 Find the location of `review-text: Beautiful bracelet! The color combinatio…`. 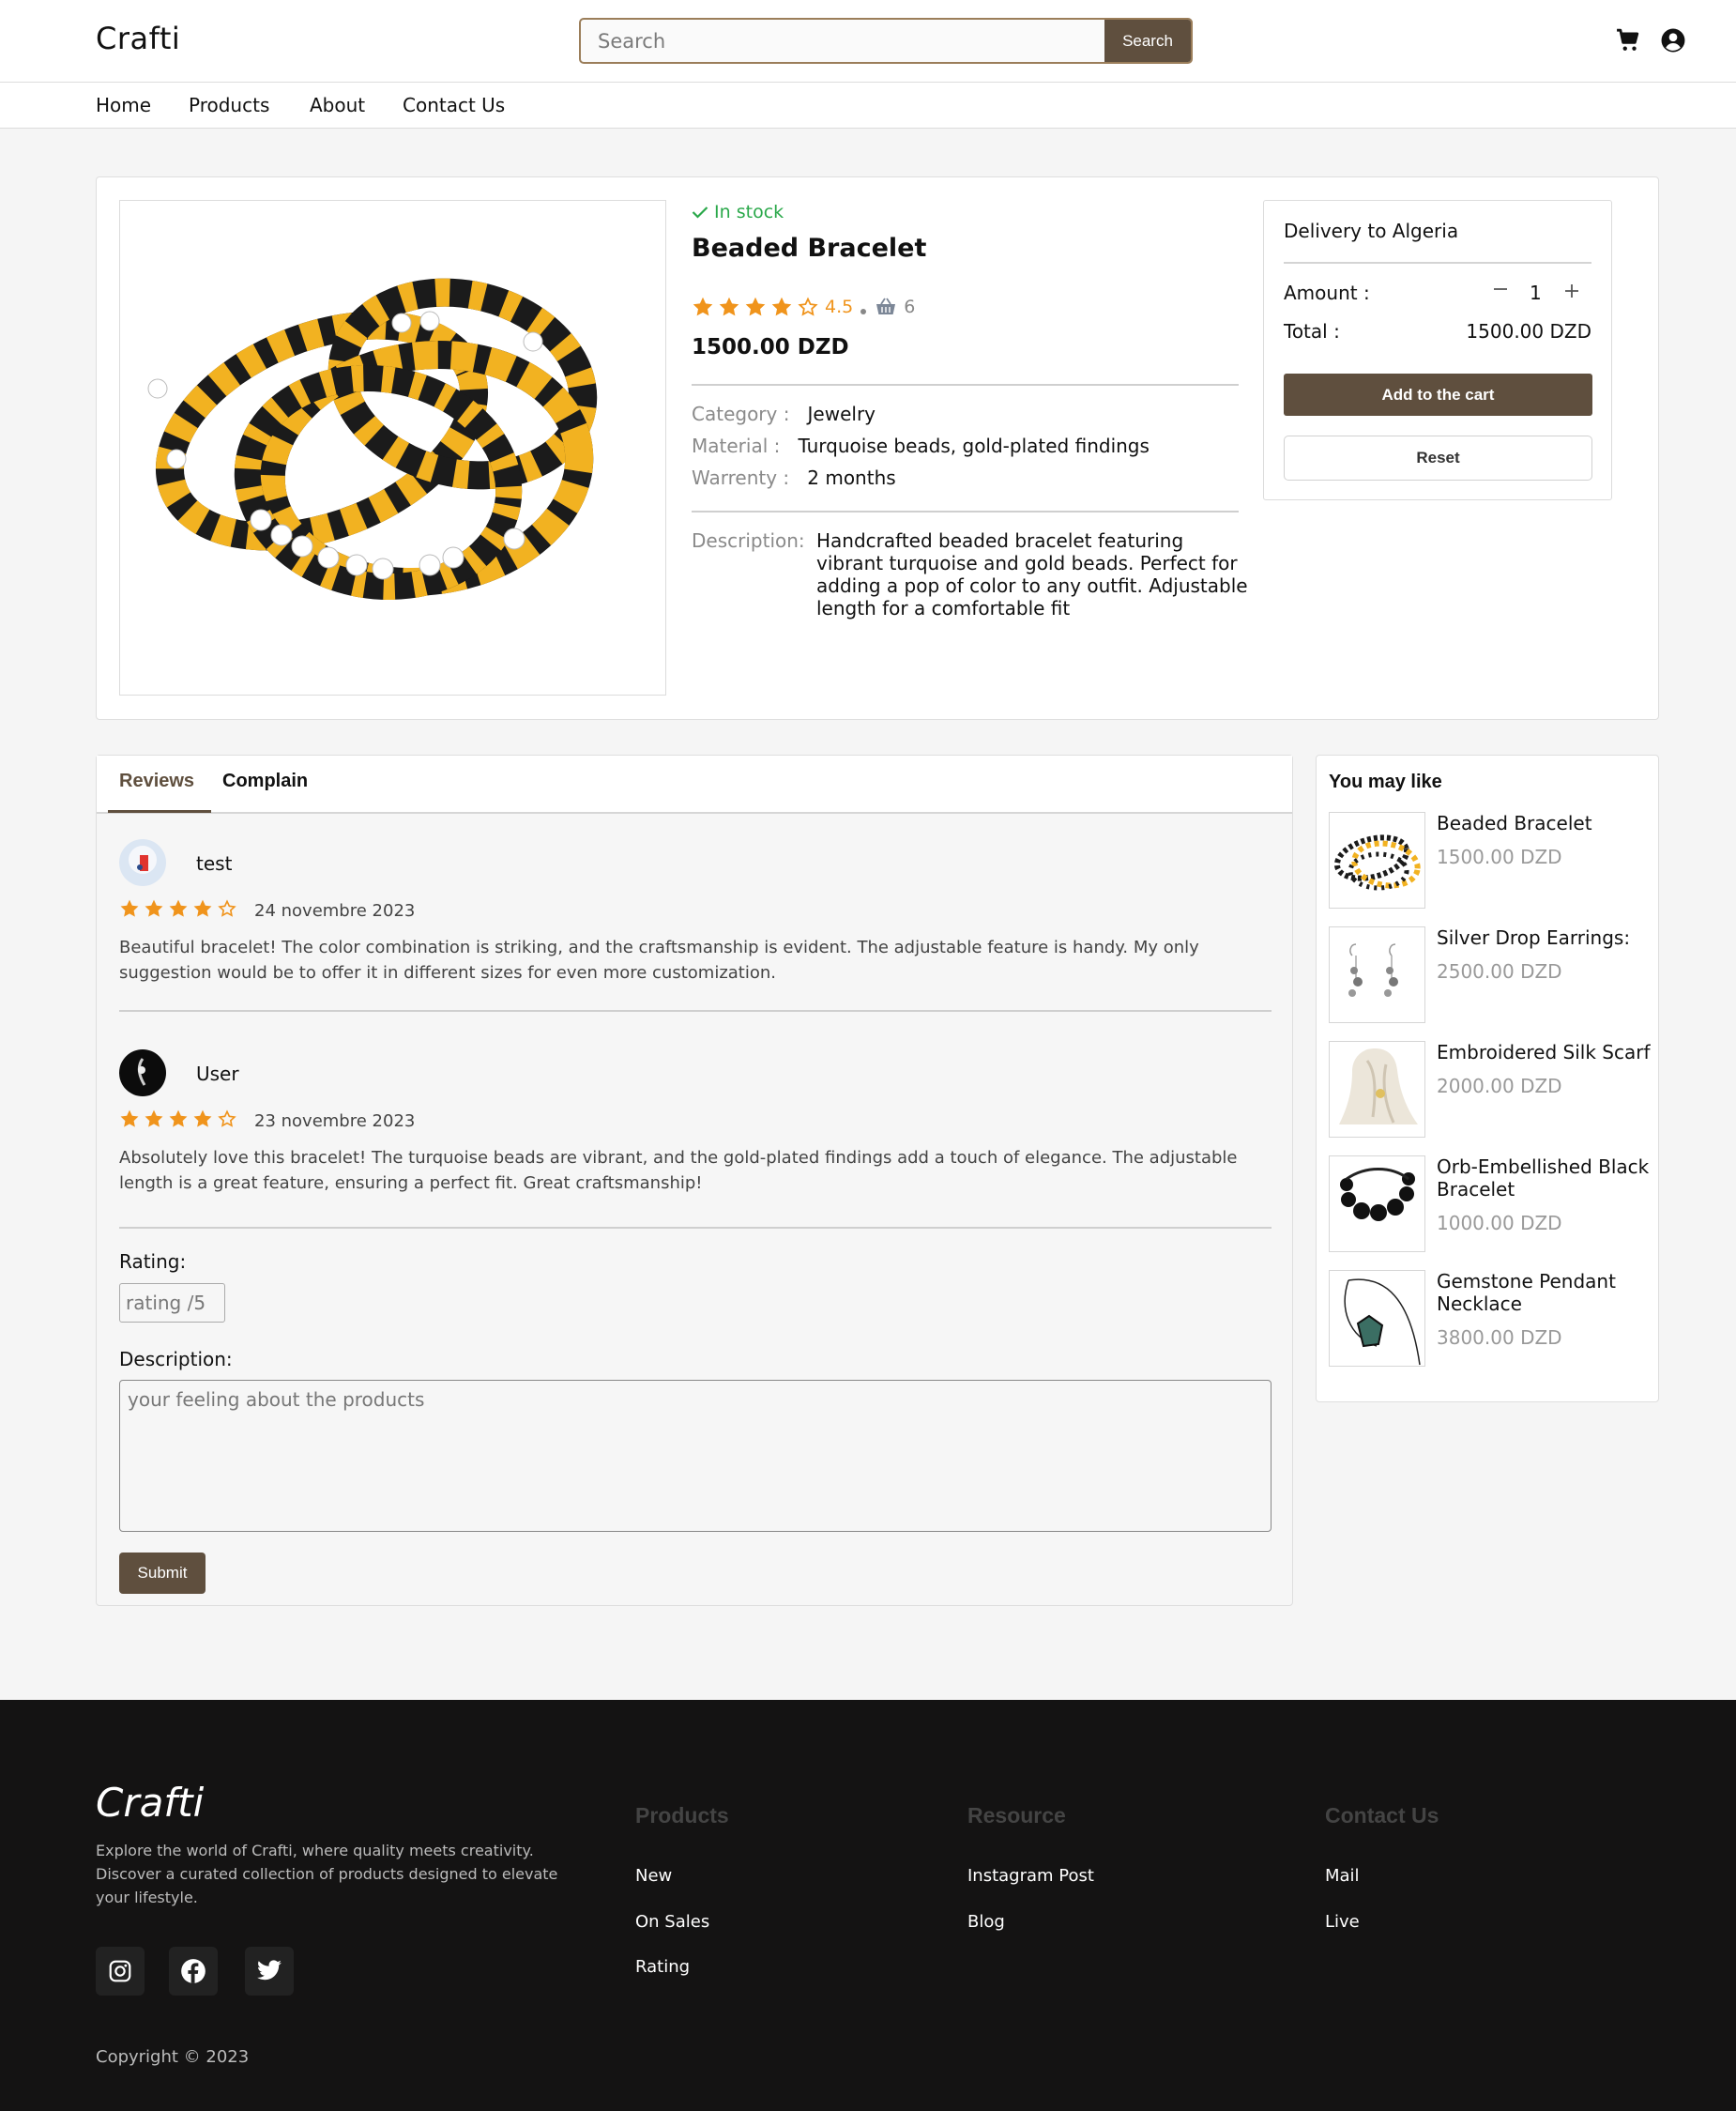

review-text: Beautiful bracelet! The color combinatio… is located at coordinates (659, 960).